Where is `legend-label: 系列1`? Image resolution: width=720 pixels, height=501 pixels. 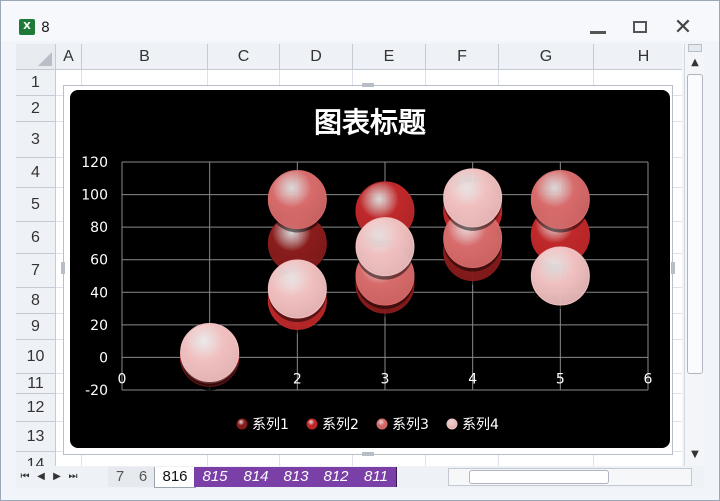 legend-label: 系列1 is located at coordinates (270, 425).